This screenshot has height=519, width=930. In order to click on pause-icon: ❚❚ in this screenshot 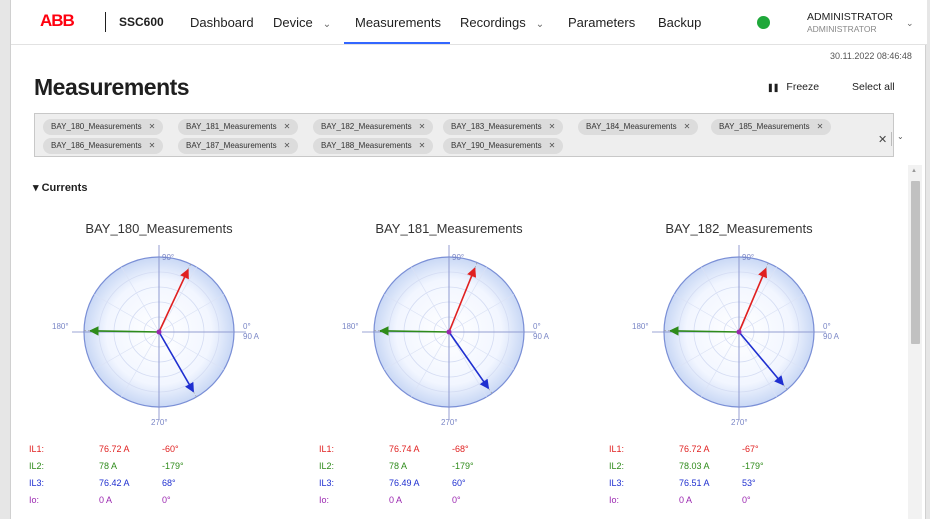, I will do `click(773, 87)`.